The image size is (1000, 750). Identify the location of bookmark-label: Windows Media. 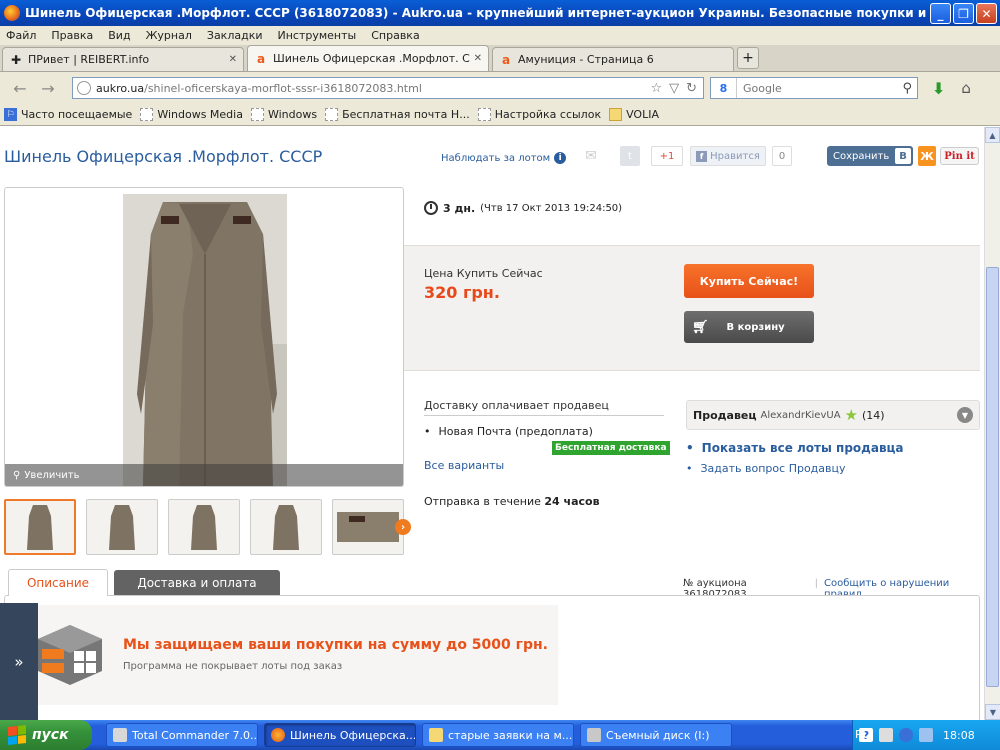
(200, 114).